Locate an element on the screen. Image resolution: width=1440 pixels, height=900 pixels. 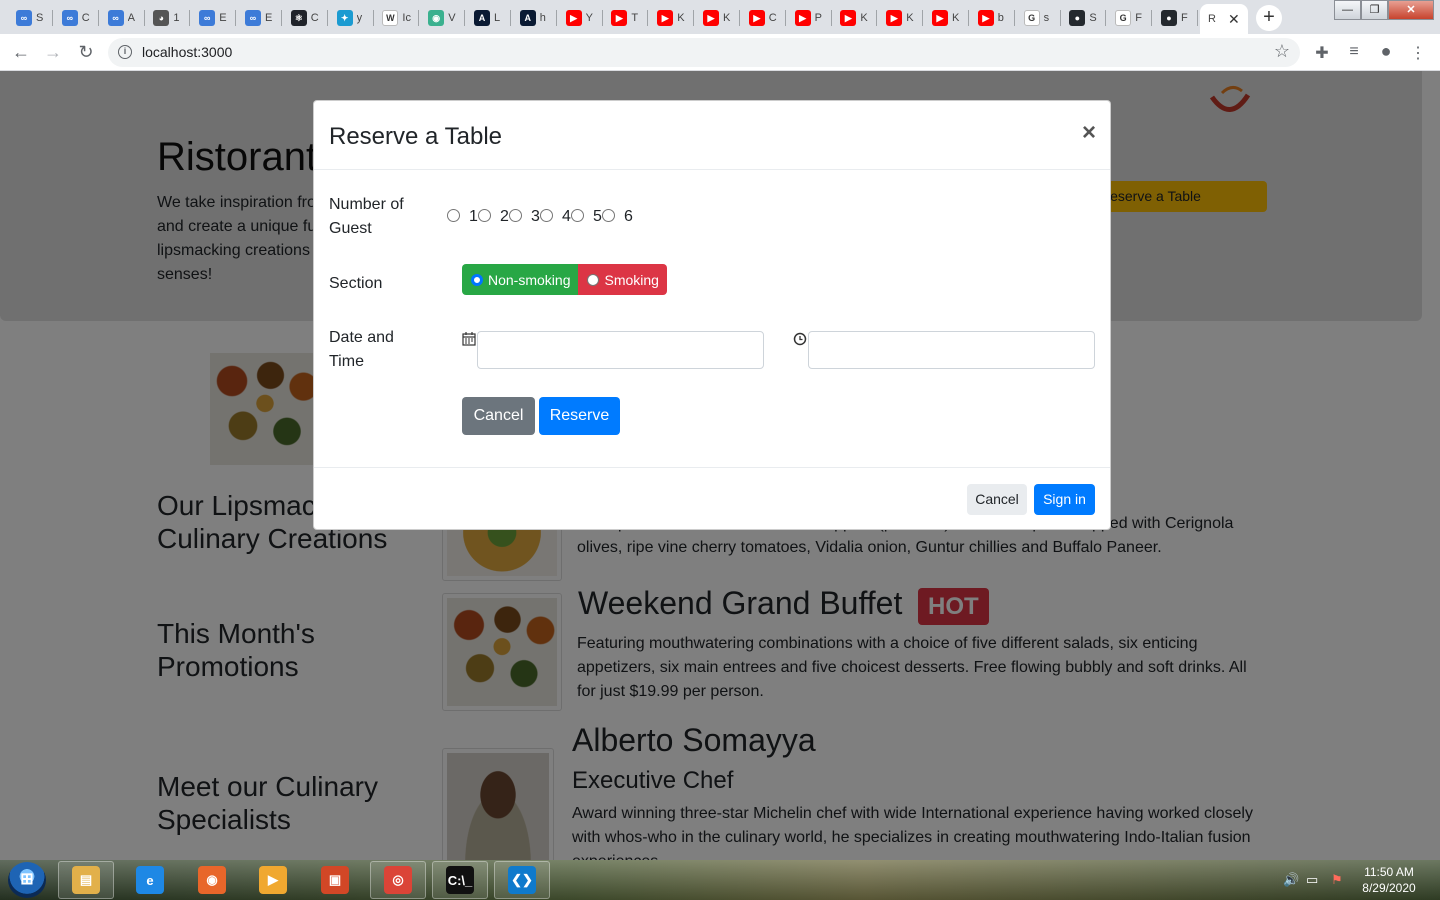
media-control-icon: ≡ is located at coordinates (1354, 52).